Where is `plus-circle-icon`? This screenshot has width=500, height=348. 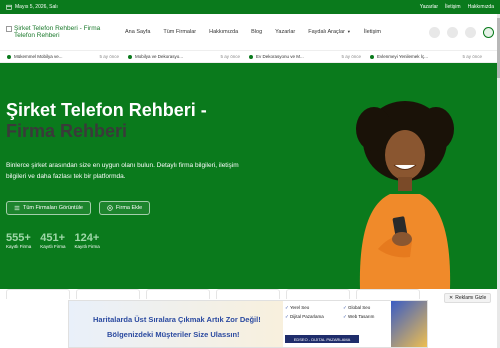
plus-circle-icon is located at coordinates (110, 208).